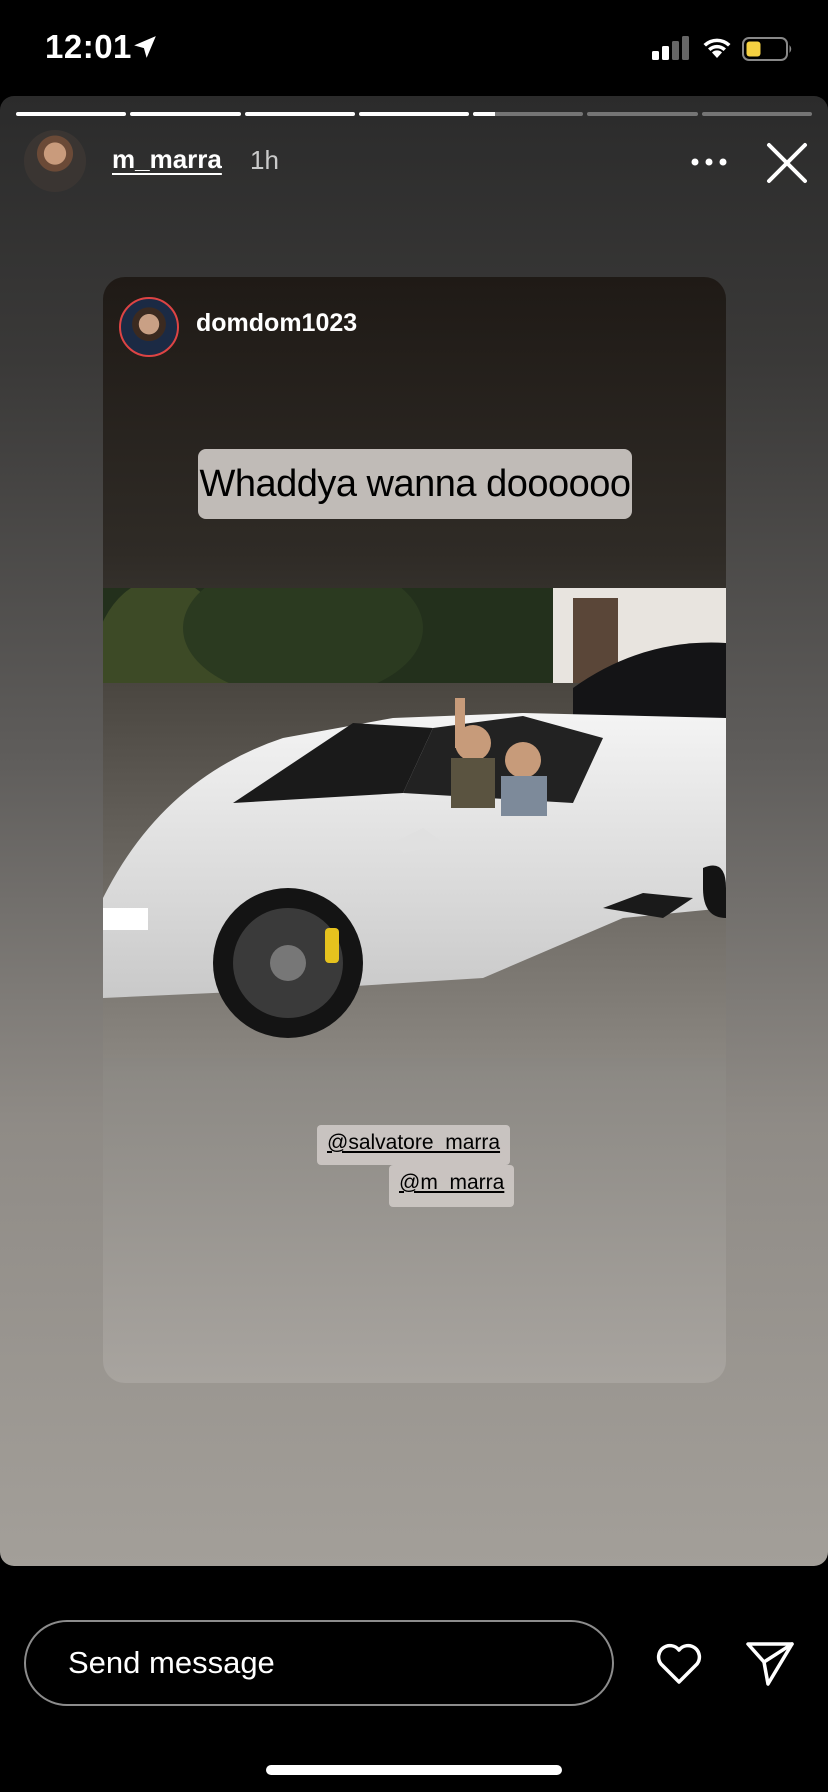 The width and height of the screenshot is (828, 1792). What do you see at coordinates (679, 1663) in the screenshot?
I see `heart-icon` at bounding box center [679, 1663].